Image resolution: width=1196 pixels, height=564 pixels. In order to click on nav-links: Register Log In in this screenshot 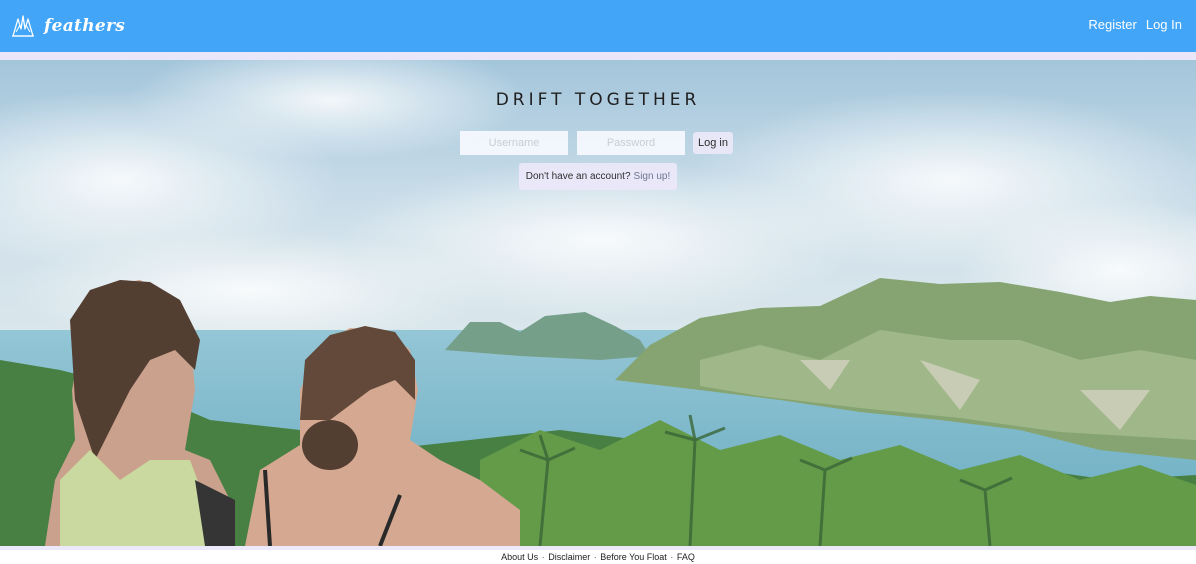, I will do `click(1135, 24)`.